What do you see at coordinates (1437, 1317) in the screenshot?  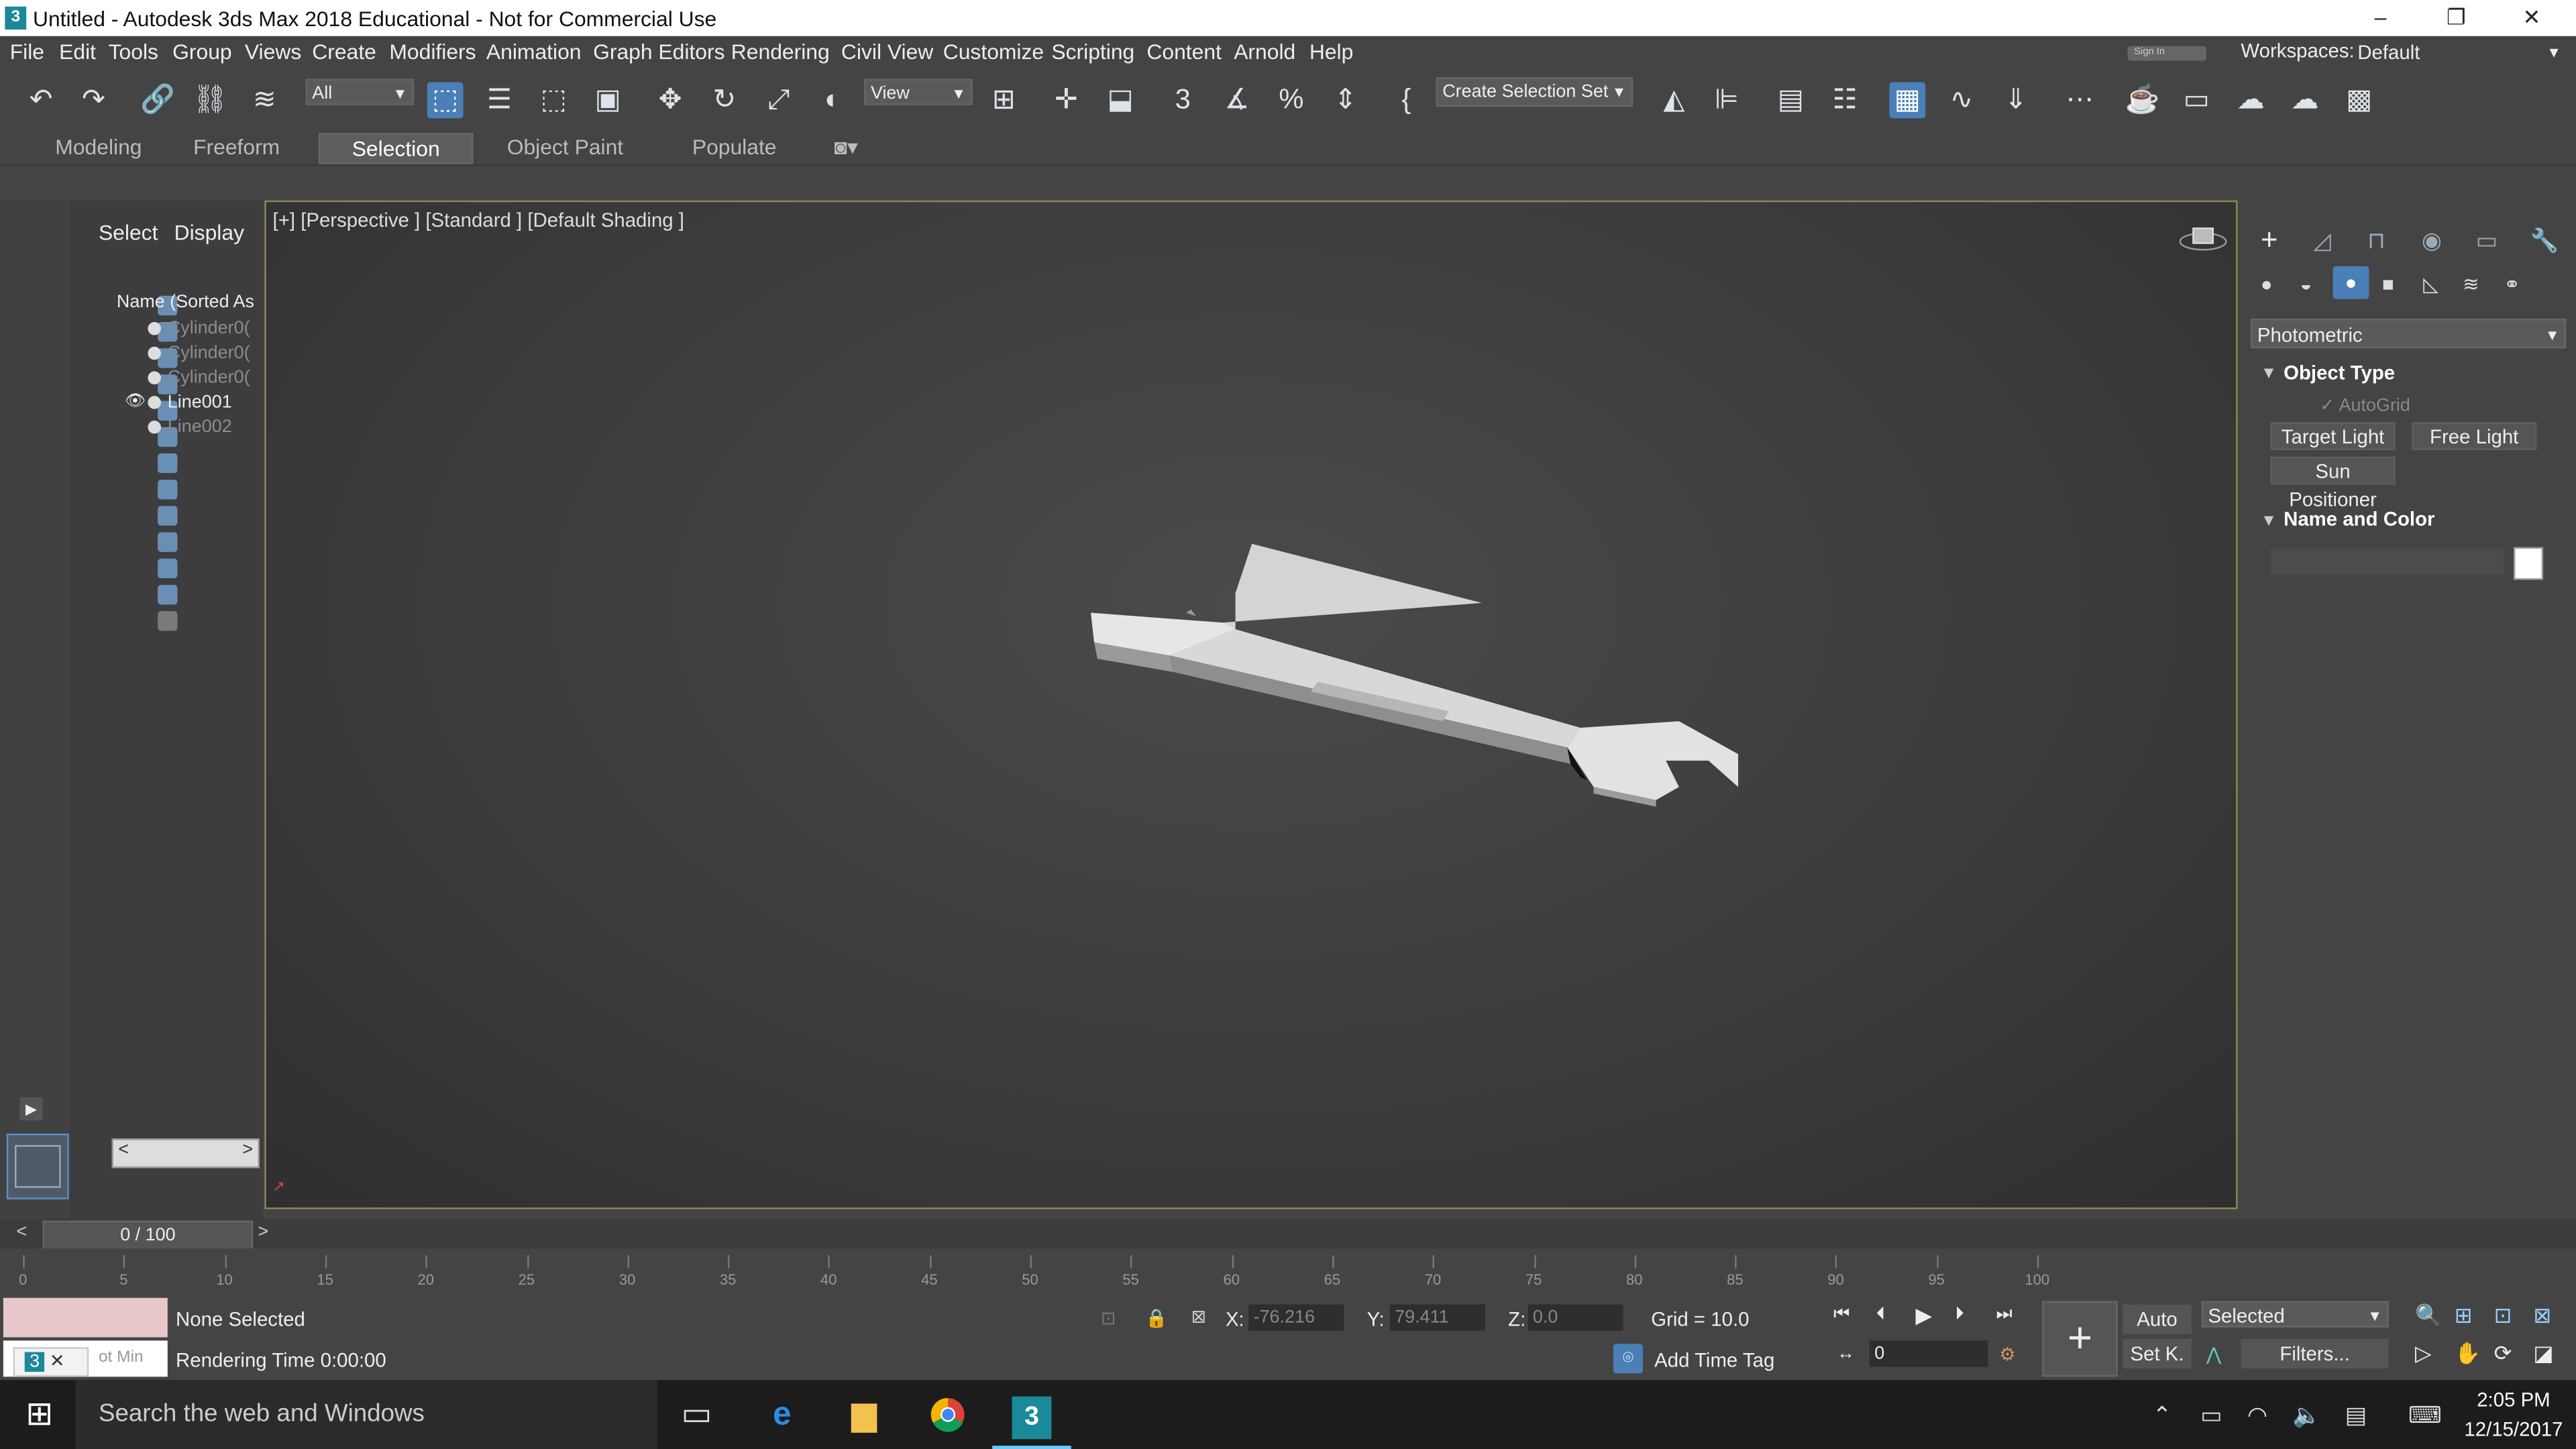 I see `y-coordinate-field: 79.411` at bounding box center [1437, 1317].